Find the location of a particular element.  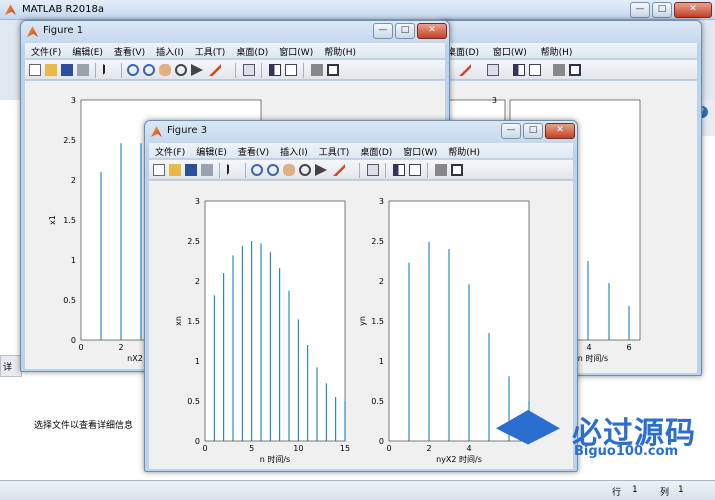

fig3-menu-help: 帮助(H) is located at coordinates (463, 150).